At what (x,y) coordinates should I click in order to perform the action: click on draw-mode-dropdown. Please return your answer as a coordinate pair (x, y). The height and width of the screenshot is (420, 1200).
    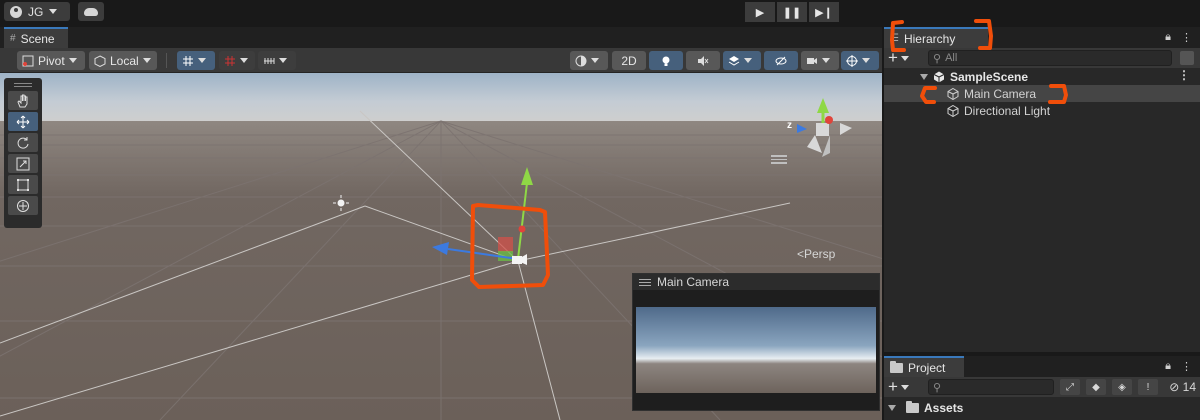
    Looking at the image, I should click on (589, 60).